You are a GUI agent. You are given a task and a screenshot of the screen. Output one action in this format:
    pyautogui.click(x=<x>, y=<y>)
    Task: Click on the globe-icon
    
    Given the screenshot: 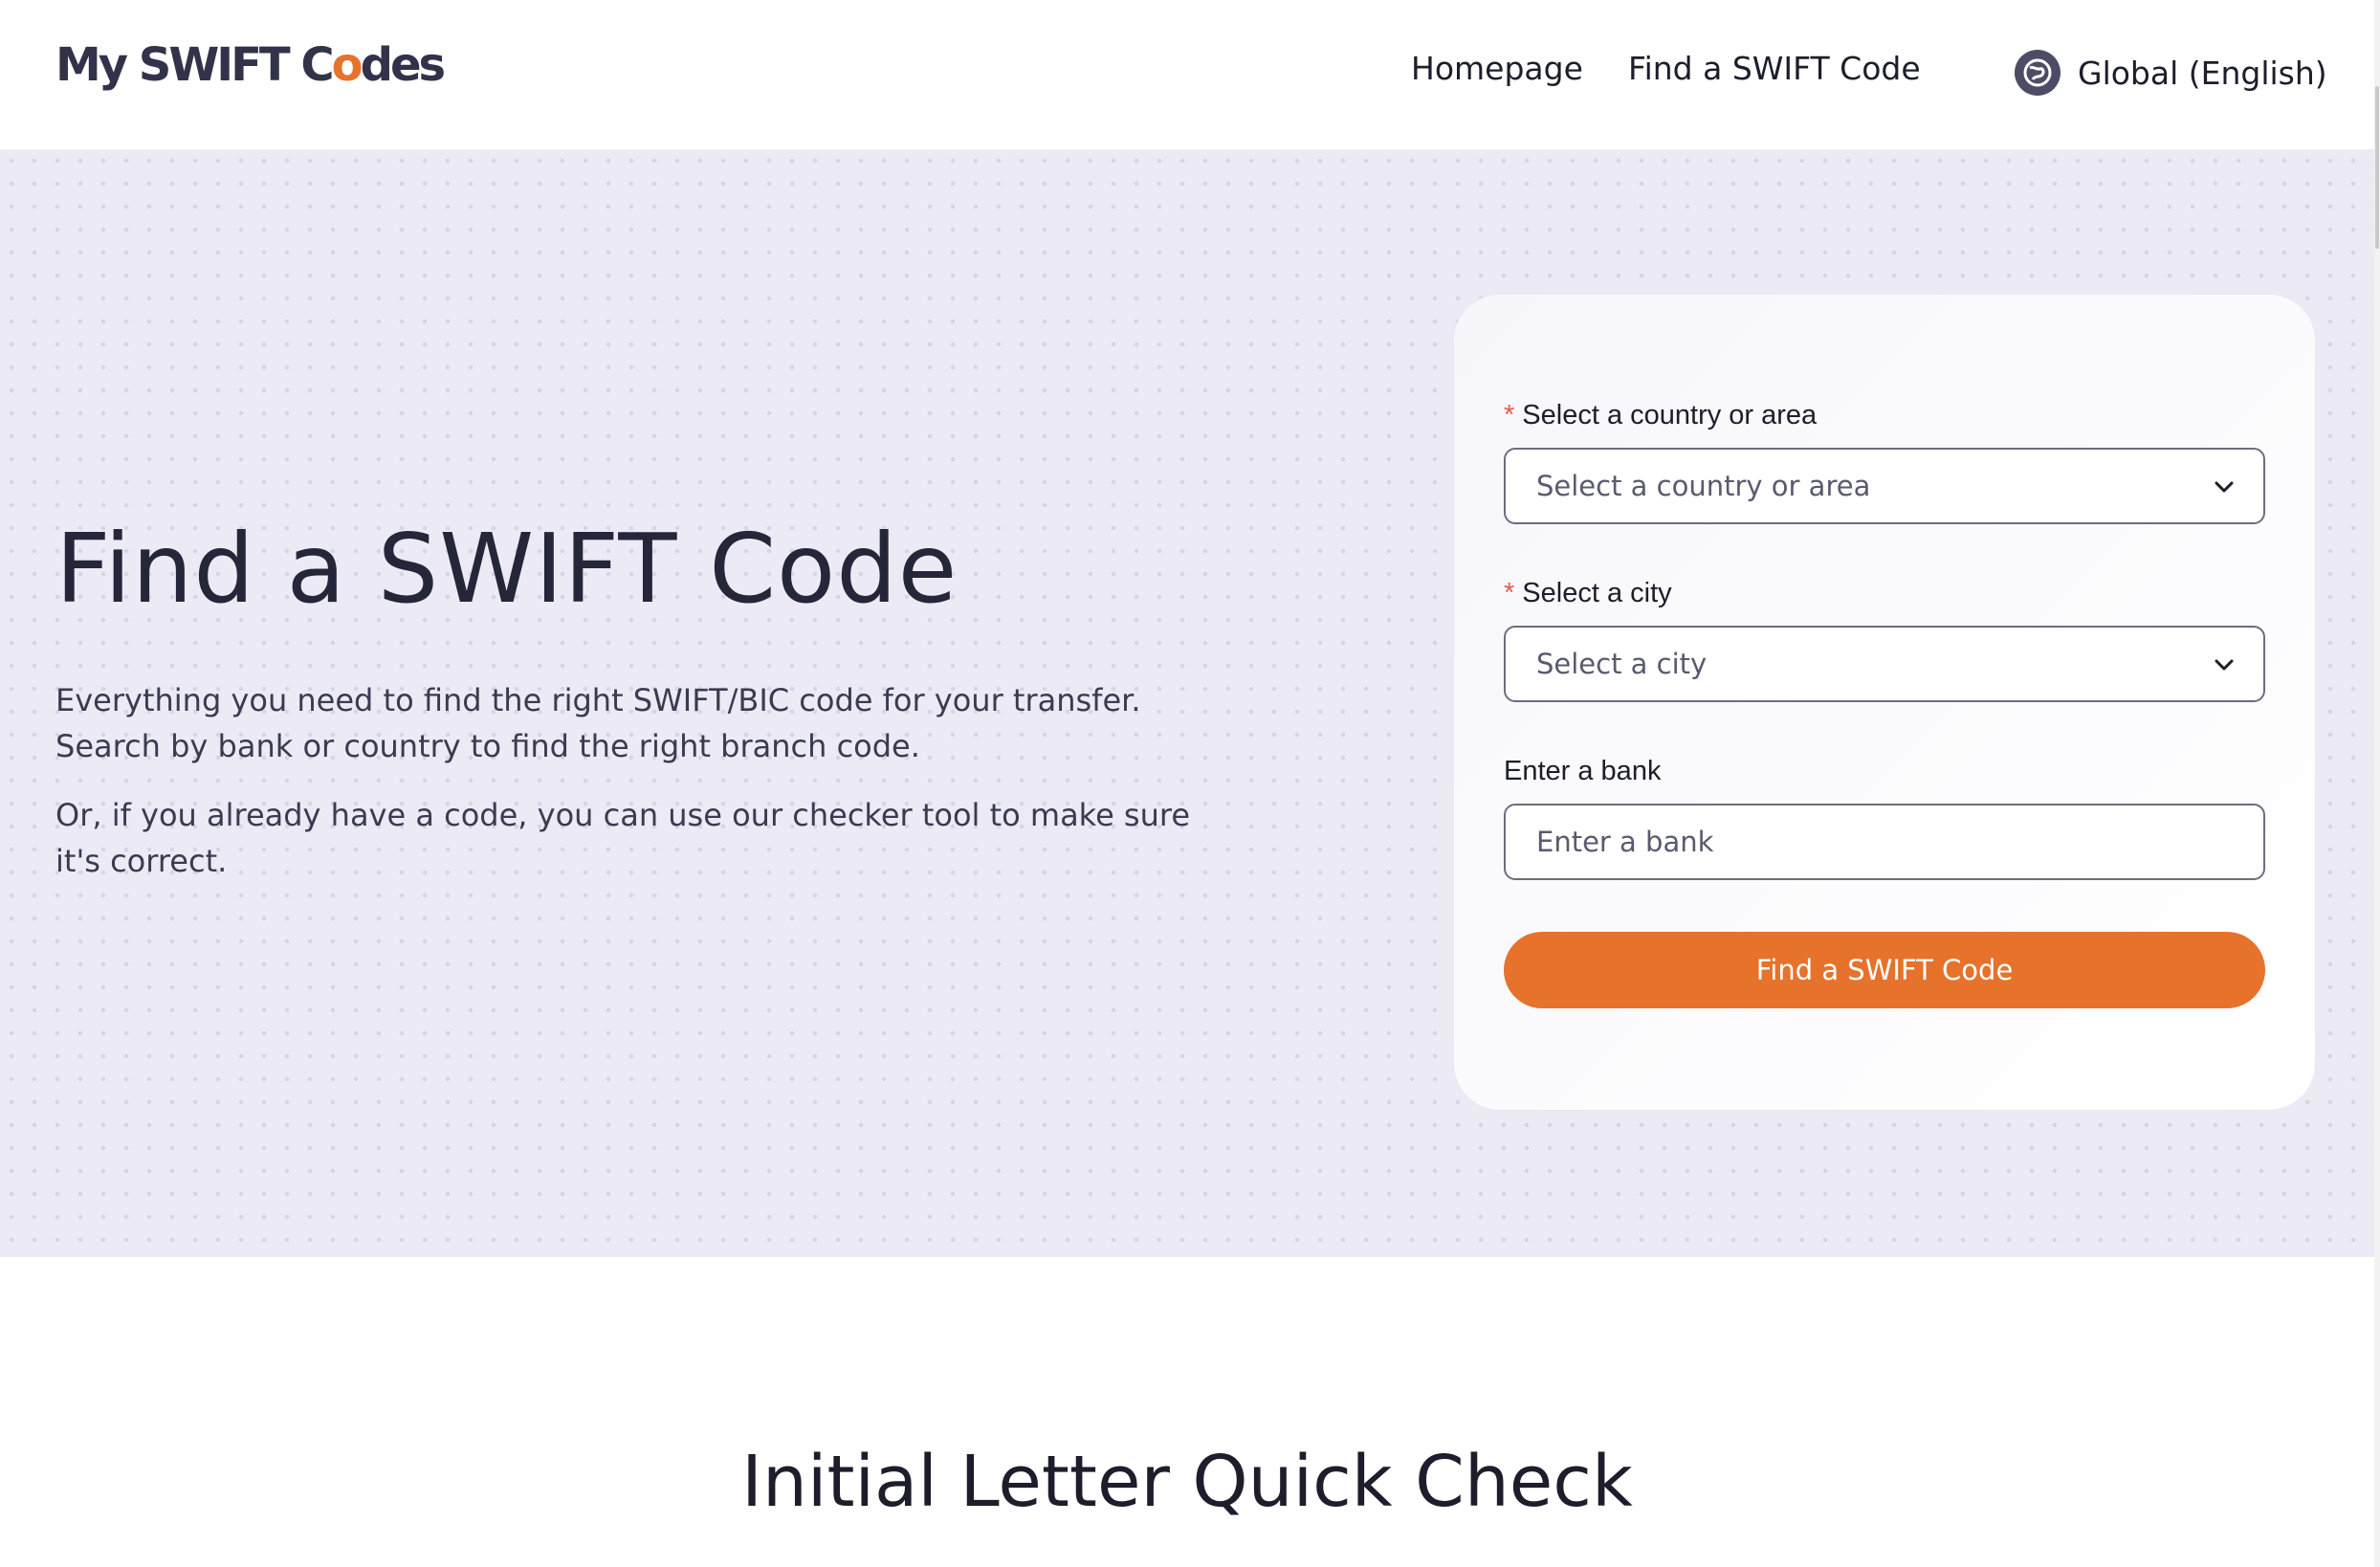 What is the action you would take?
    pyautogui.click(x=2037, y=73)
    